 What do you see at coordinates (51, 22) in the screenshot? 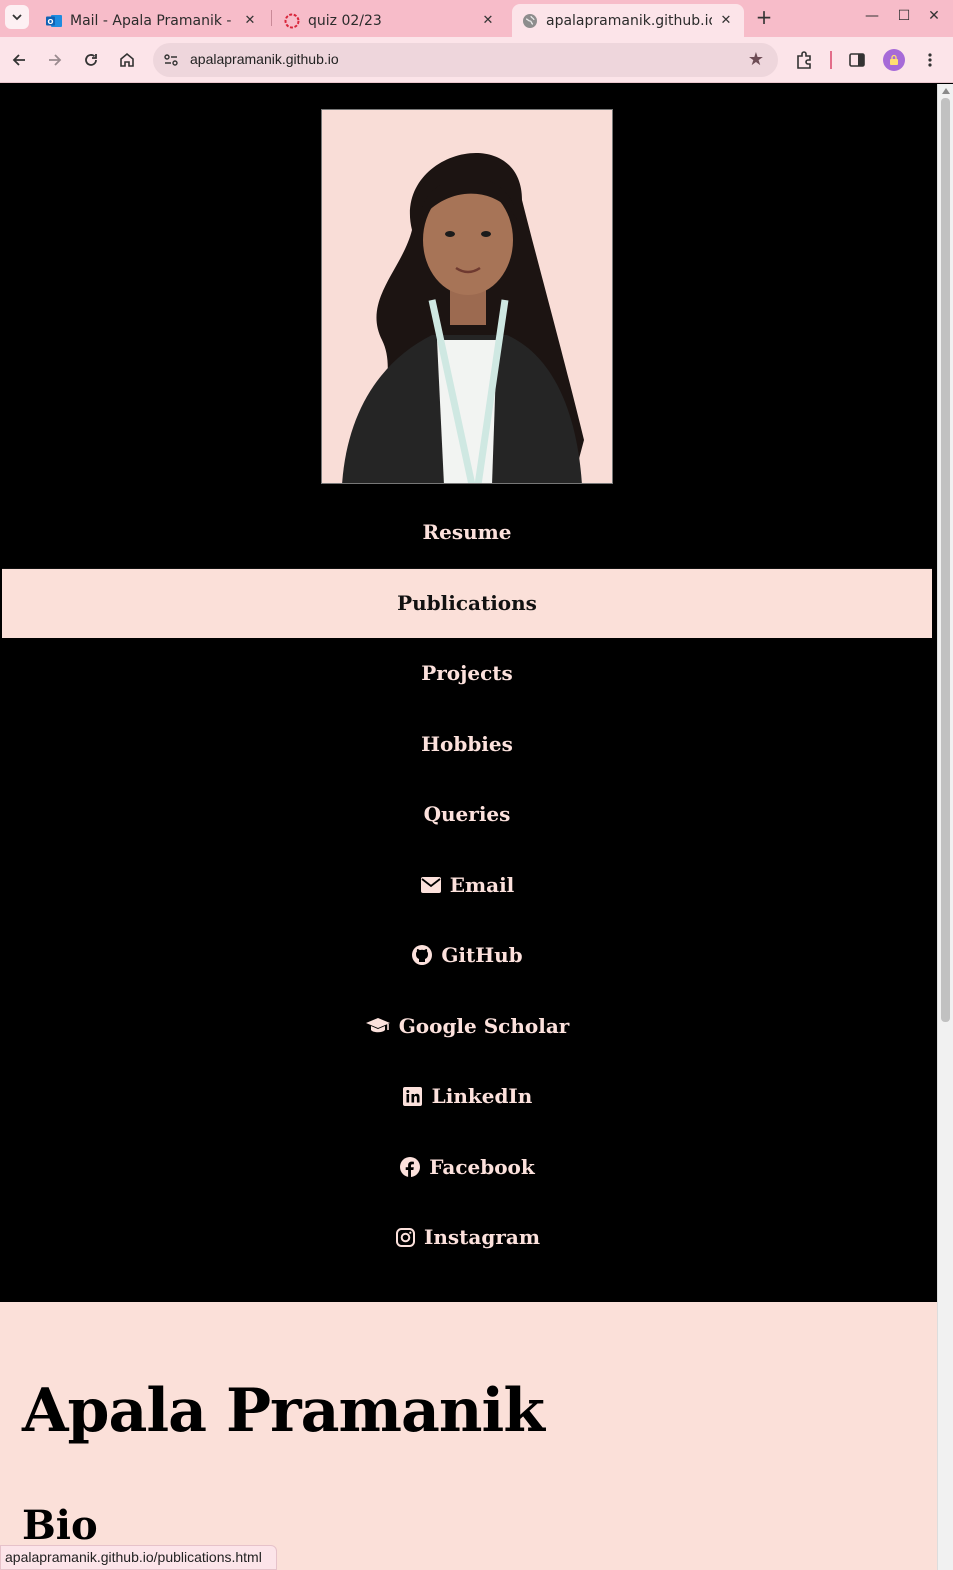
I see `svg-text: O` at bounding box center [51, 22].